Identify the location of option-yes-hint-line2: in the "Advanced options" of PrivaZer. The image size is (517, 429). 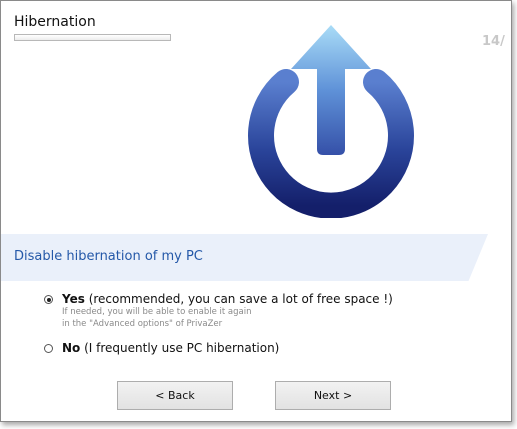
(142, 324).